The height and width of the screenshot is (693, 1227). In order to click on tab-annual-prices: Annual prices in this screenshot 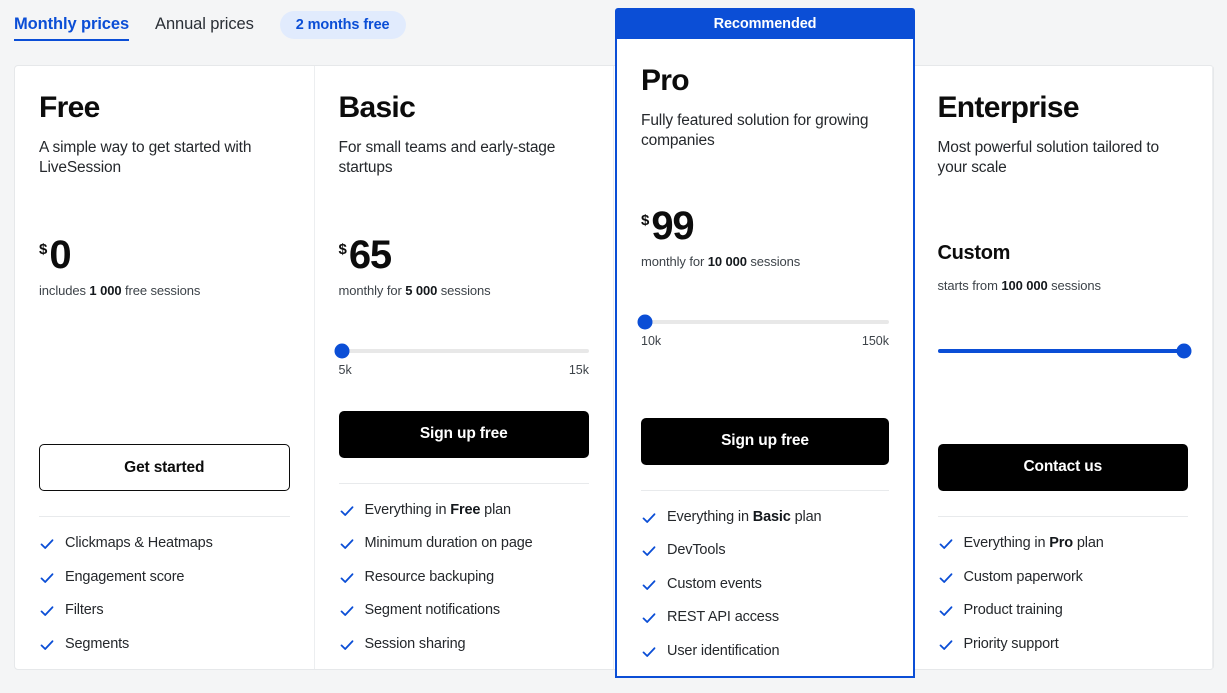, I will do `click(204, 29)`.